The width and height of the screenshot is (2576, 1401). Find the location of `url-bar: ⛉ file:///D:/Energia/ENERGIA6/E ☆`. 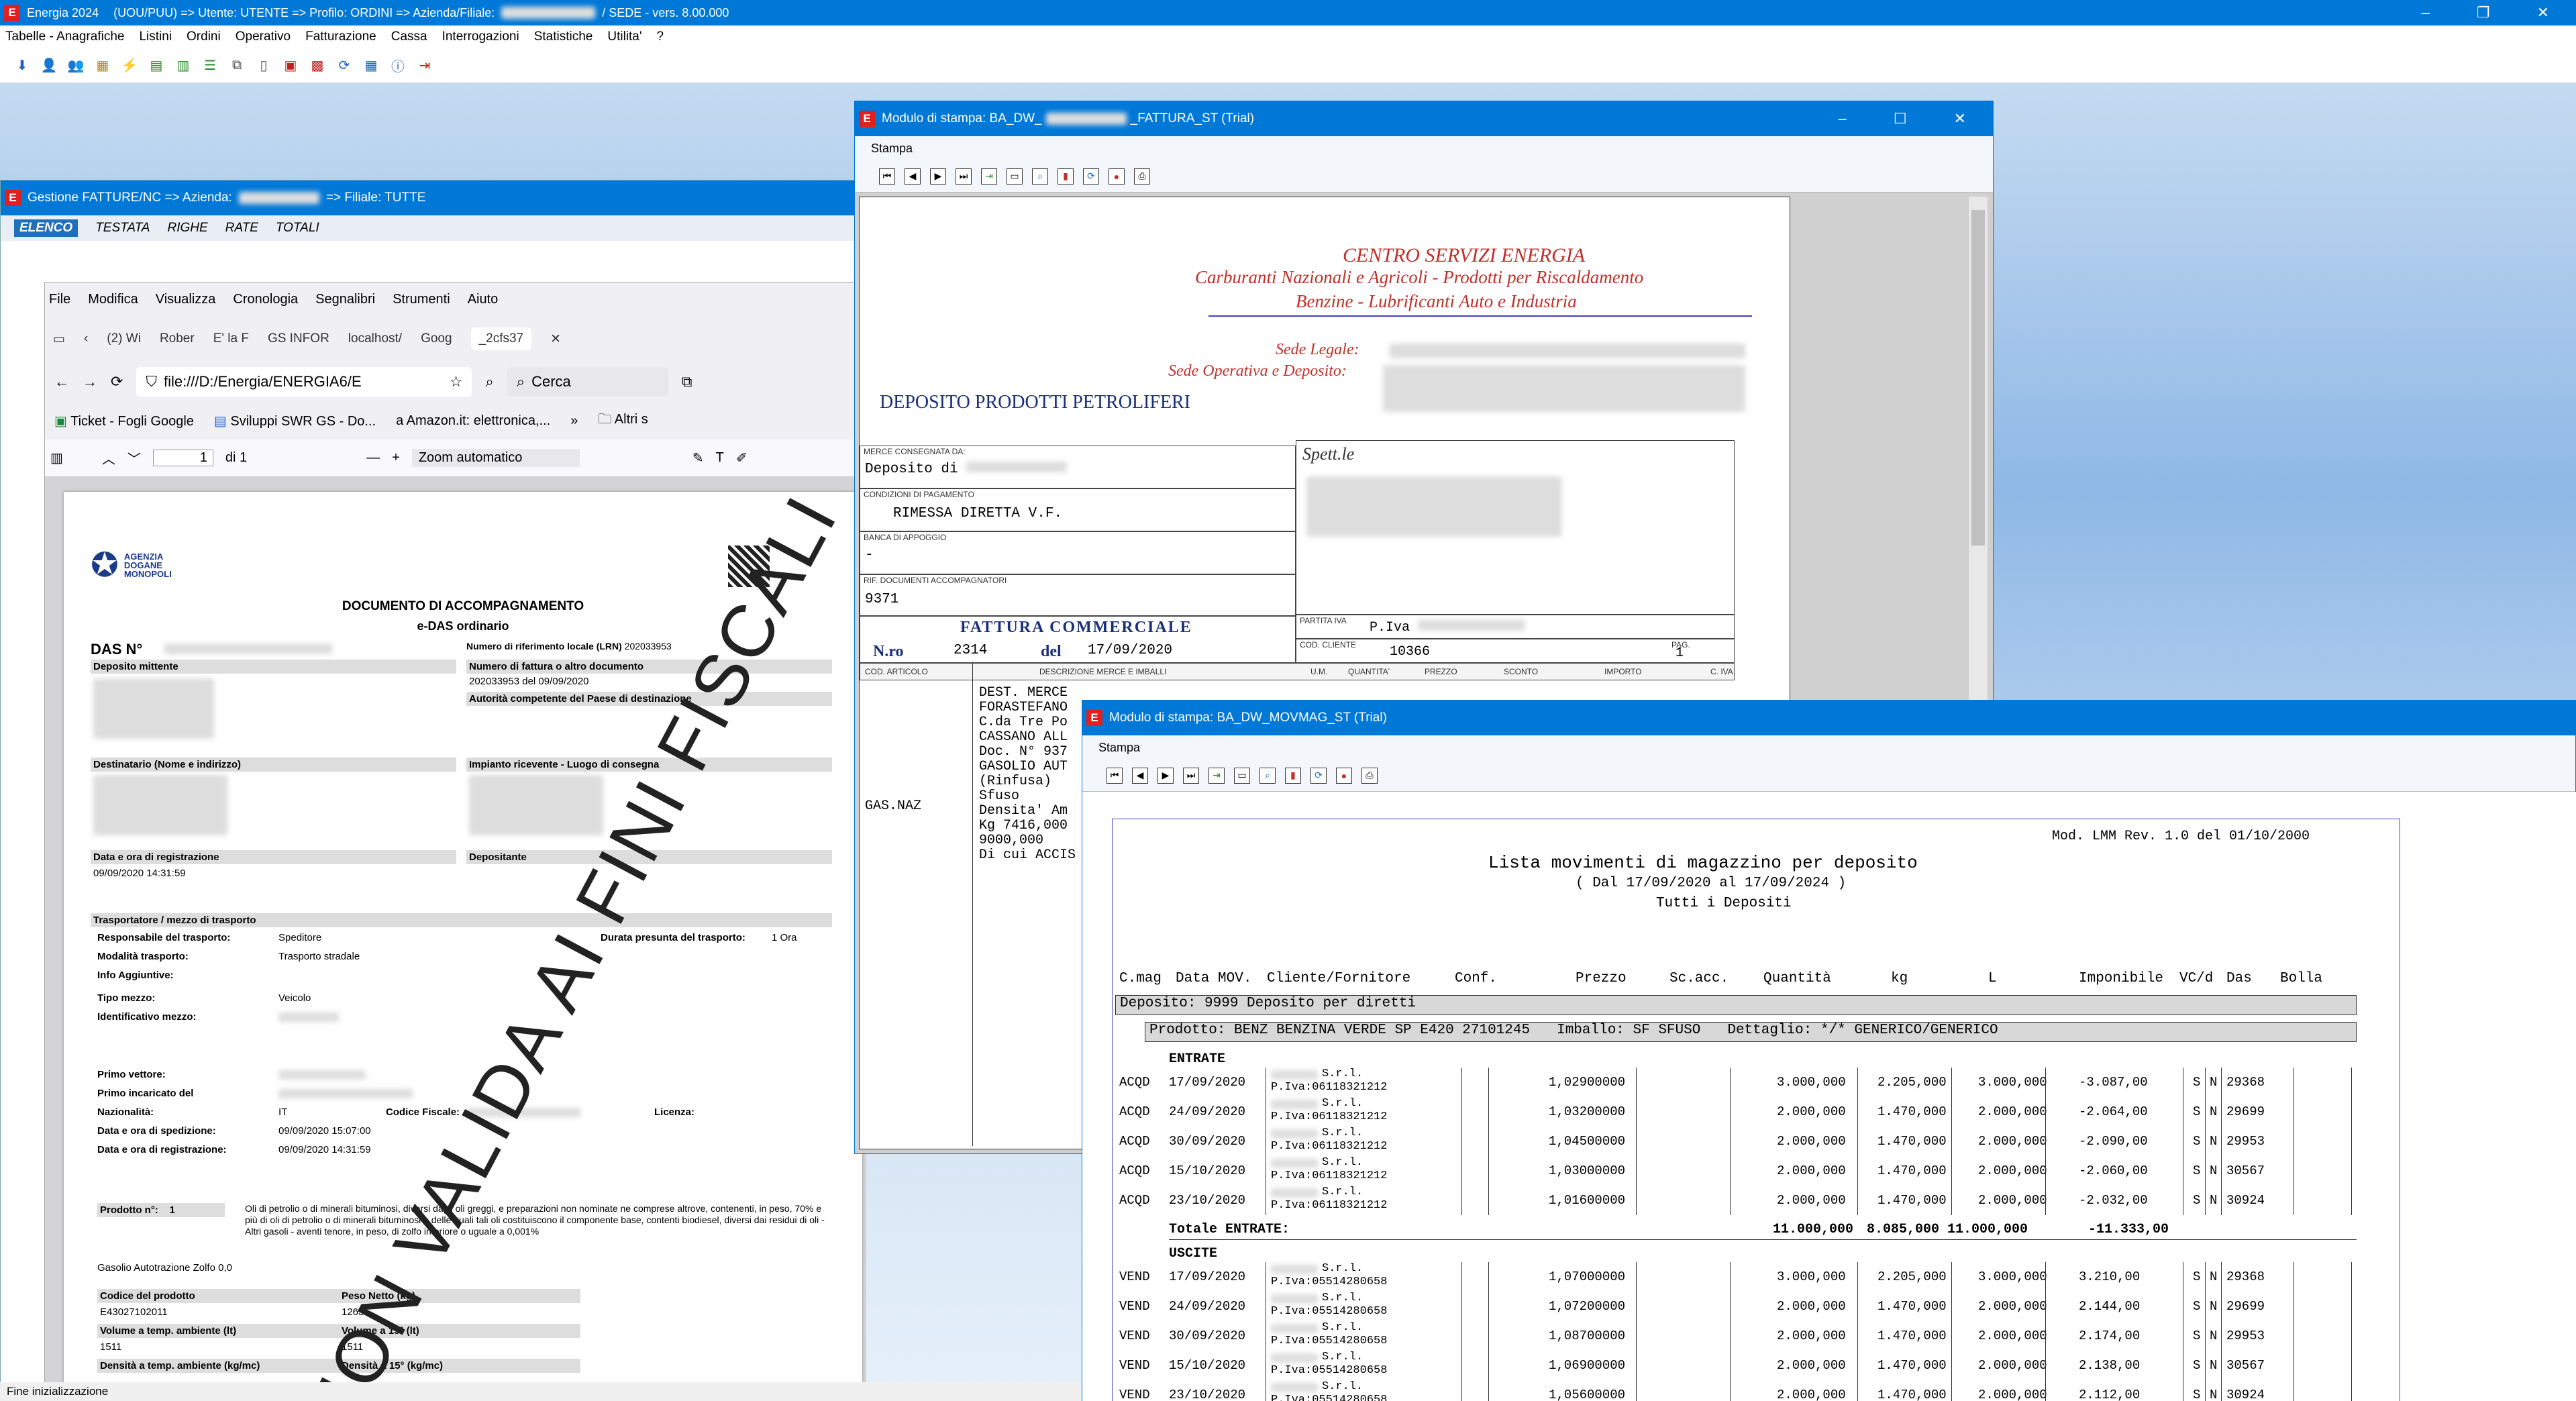

url-bar: ⛉ file:///D:/Energia/ENERGIA6/E ☆ is located at coordinates (304, 382).